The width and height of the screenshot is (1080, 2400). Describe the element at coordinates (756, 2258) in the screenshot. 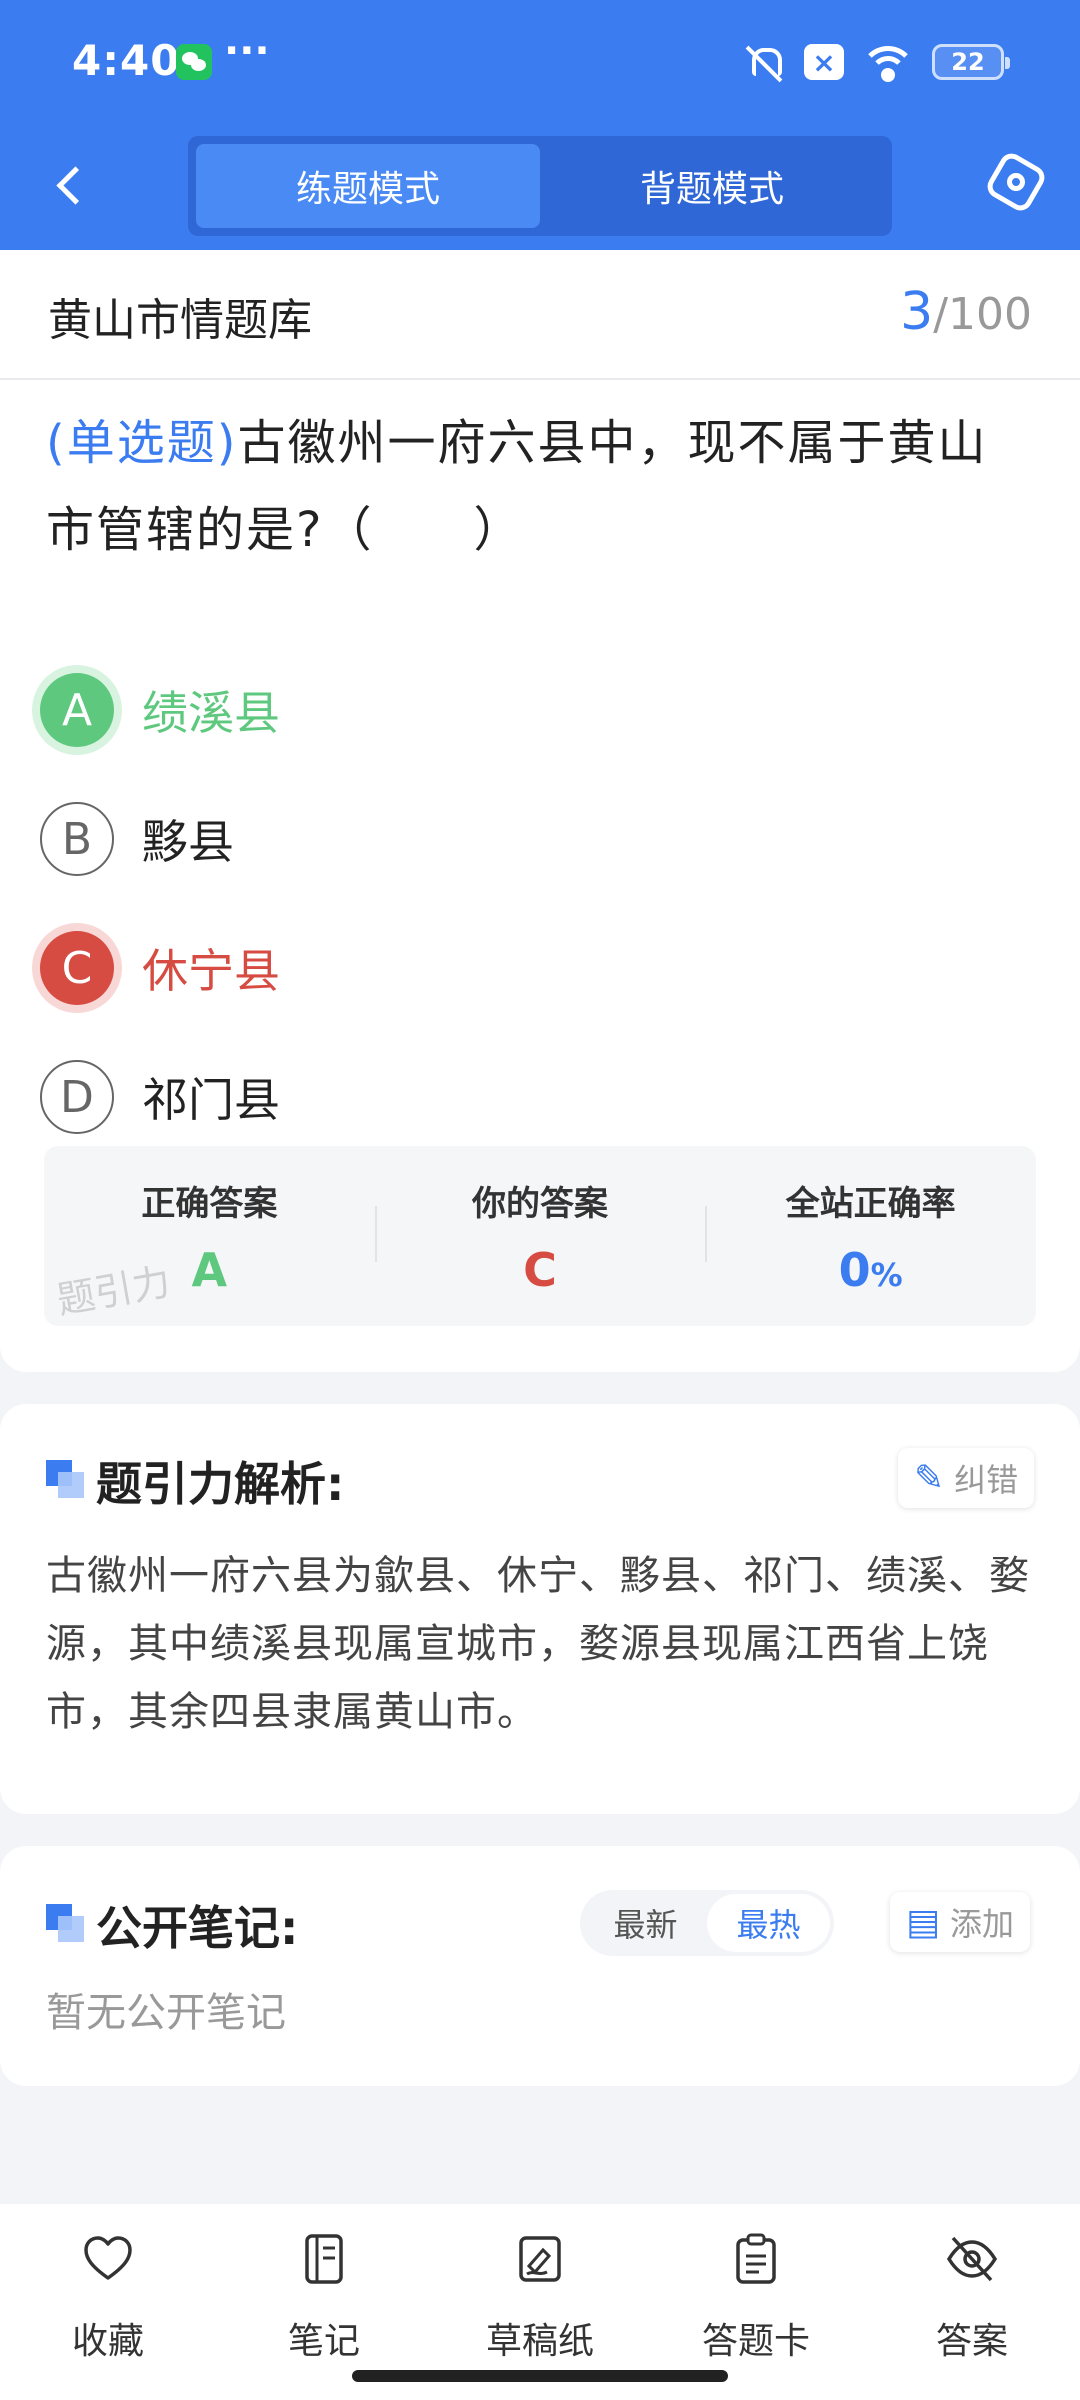

I see `clipboard-icon` at that location.